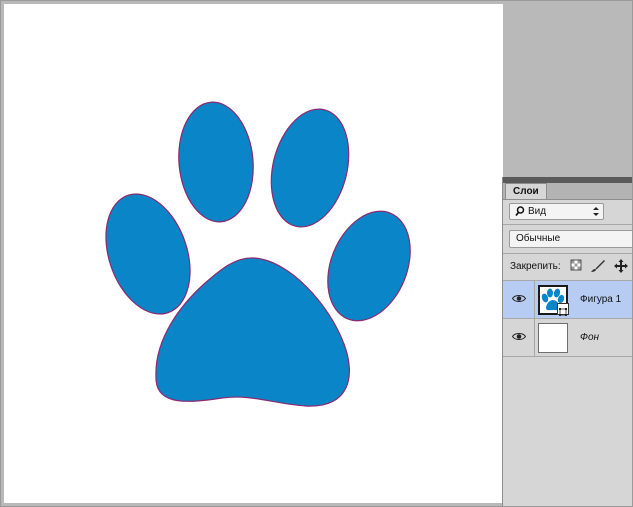 This screenshot has height=507, width=633. What do you see at coordinates (568, 267) in the screenshot?
I see `lock-row: Закрепить:` at bounding box center [568, 267].